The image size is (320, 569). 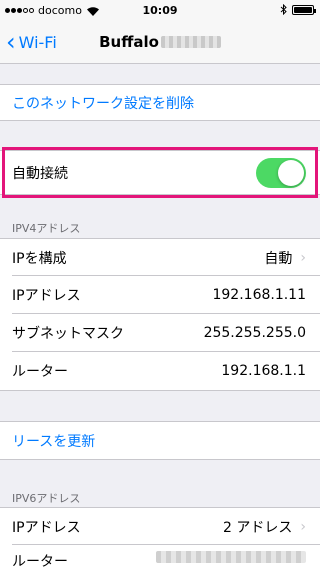 I want to click on forget-network-label: このネットワーク設定を削除, so click(x=103, y=103).